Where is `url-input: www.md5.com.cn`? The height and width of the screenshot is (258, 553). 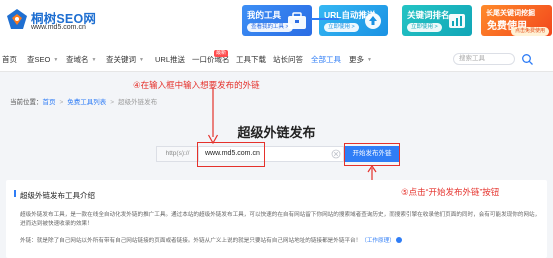 url-input: www.md5.com.cn is located at coordinates (271, 154).